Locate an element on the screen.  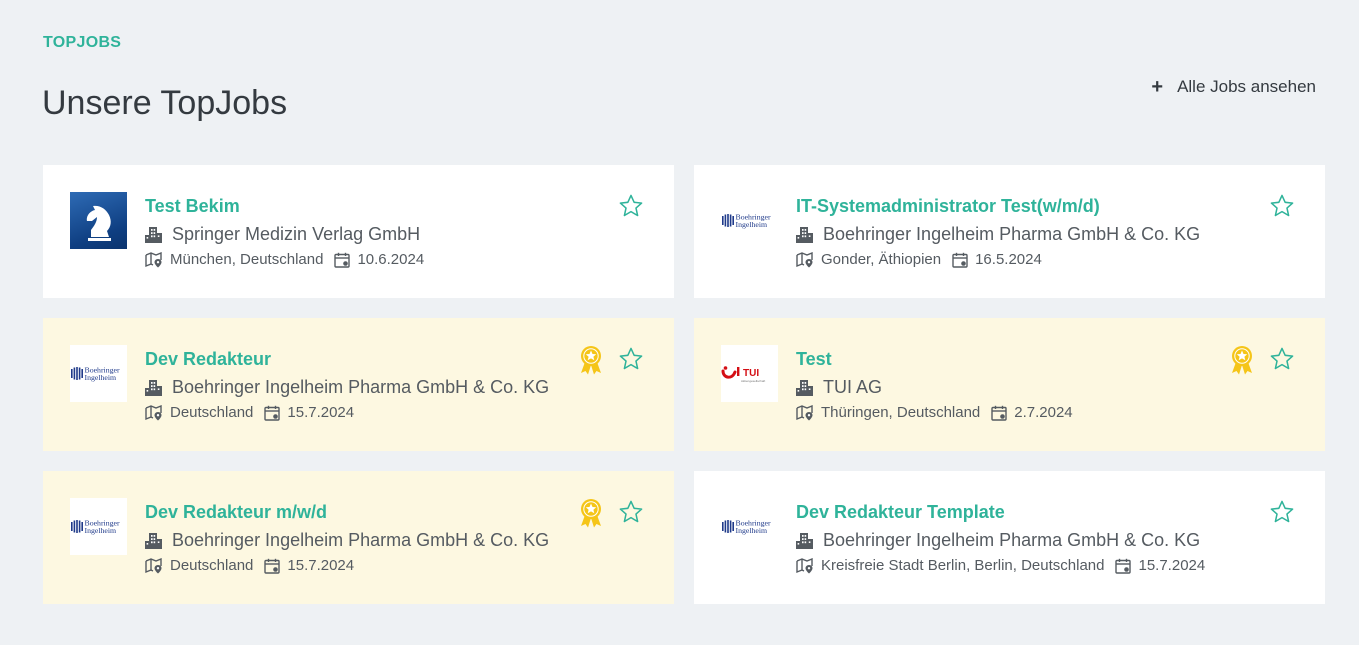
meta-row: München, Deutschland 10.6.2024 is located at coordinates (349, 259).